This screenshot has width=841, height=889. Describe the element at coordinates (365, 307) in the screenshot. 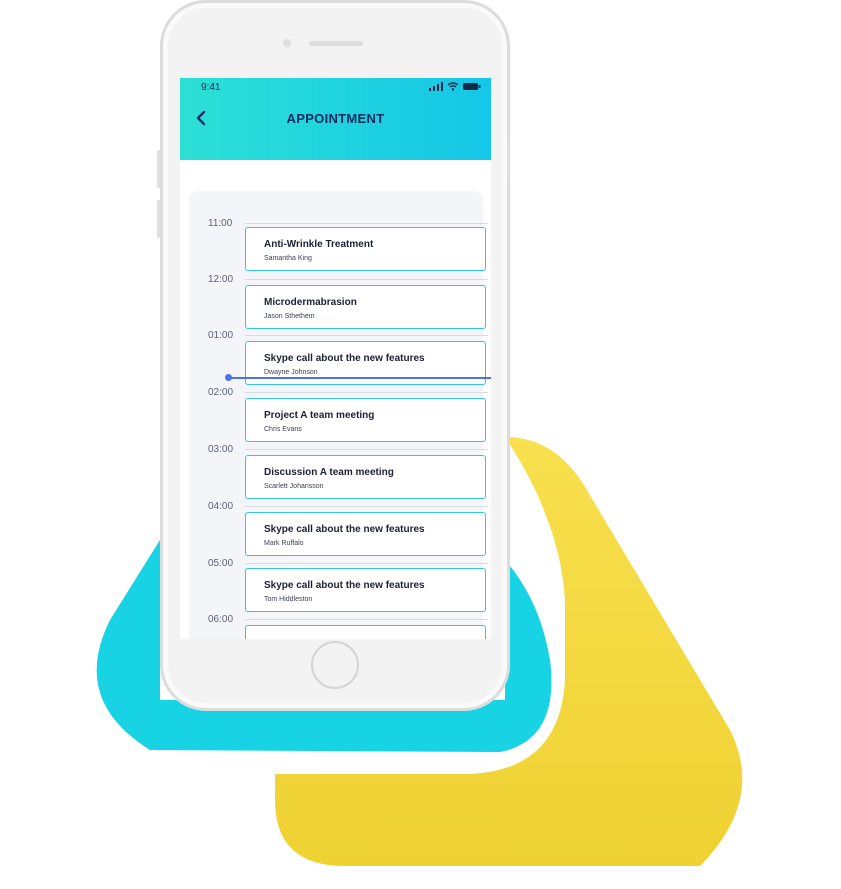

I see `appointment-card: Microdermabrasion Jason Sthethem` at that location.